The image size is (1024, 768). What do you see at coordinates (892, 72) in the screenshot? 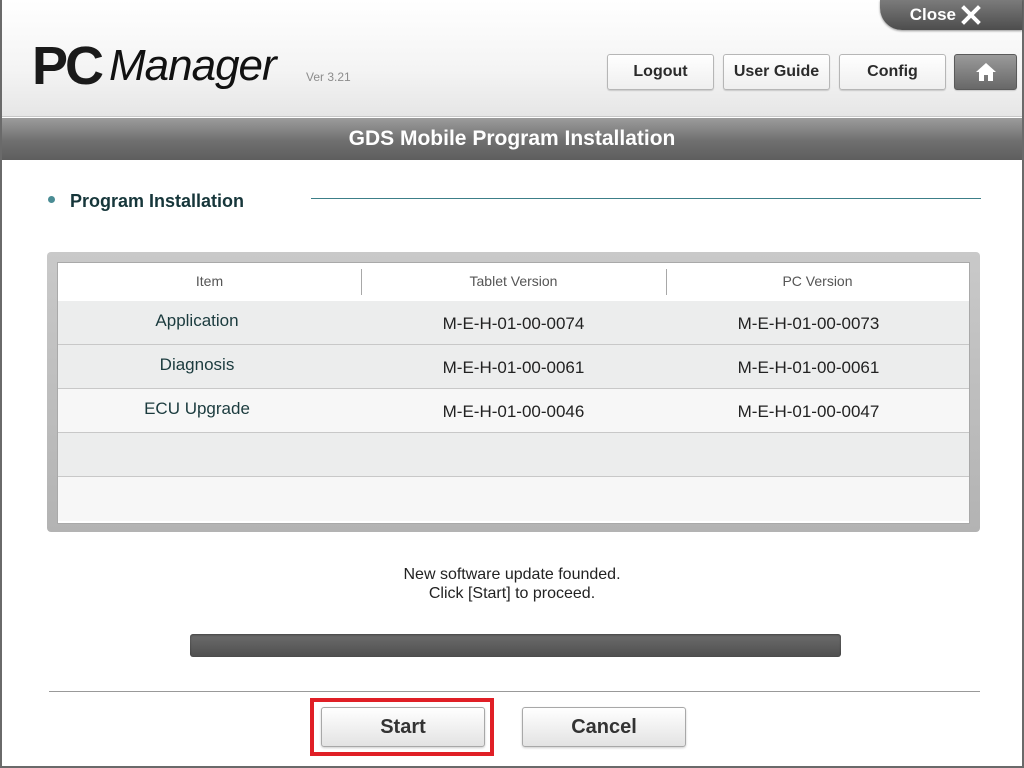
I see `config-button: Config` at bounding box center [892, 72].